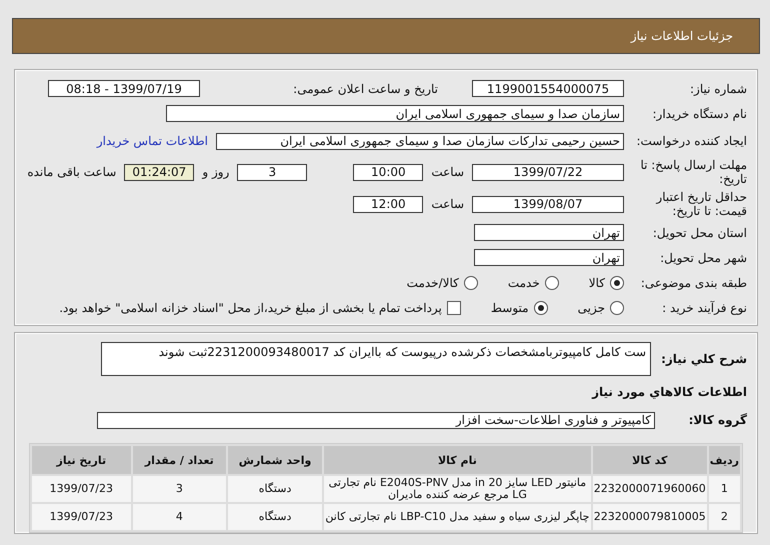 This screenshot has height=545, width=770. What do you see at coordinates (159, 172) in the screenshot?
I see `remaining-time-field: 01:24:07` at bounding box center [159, 172].